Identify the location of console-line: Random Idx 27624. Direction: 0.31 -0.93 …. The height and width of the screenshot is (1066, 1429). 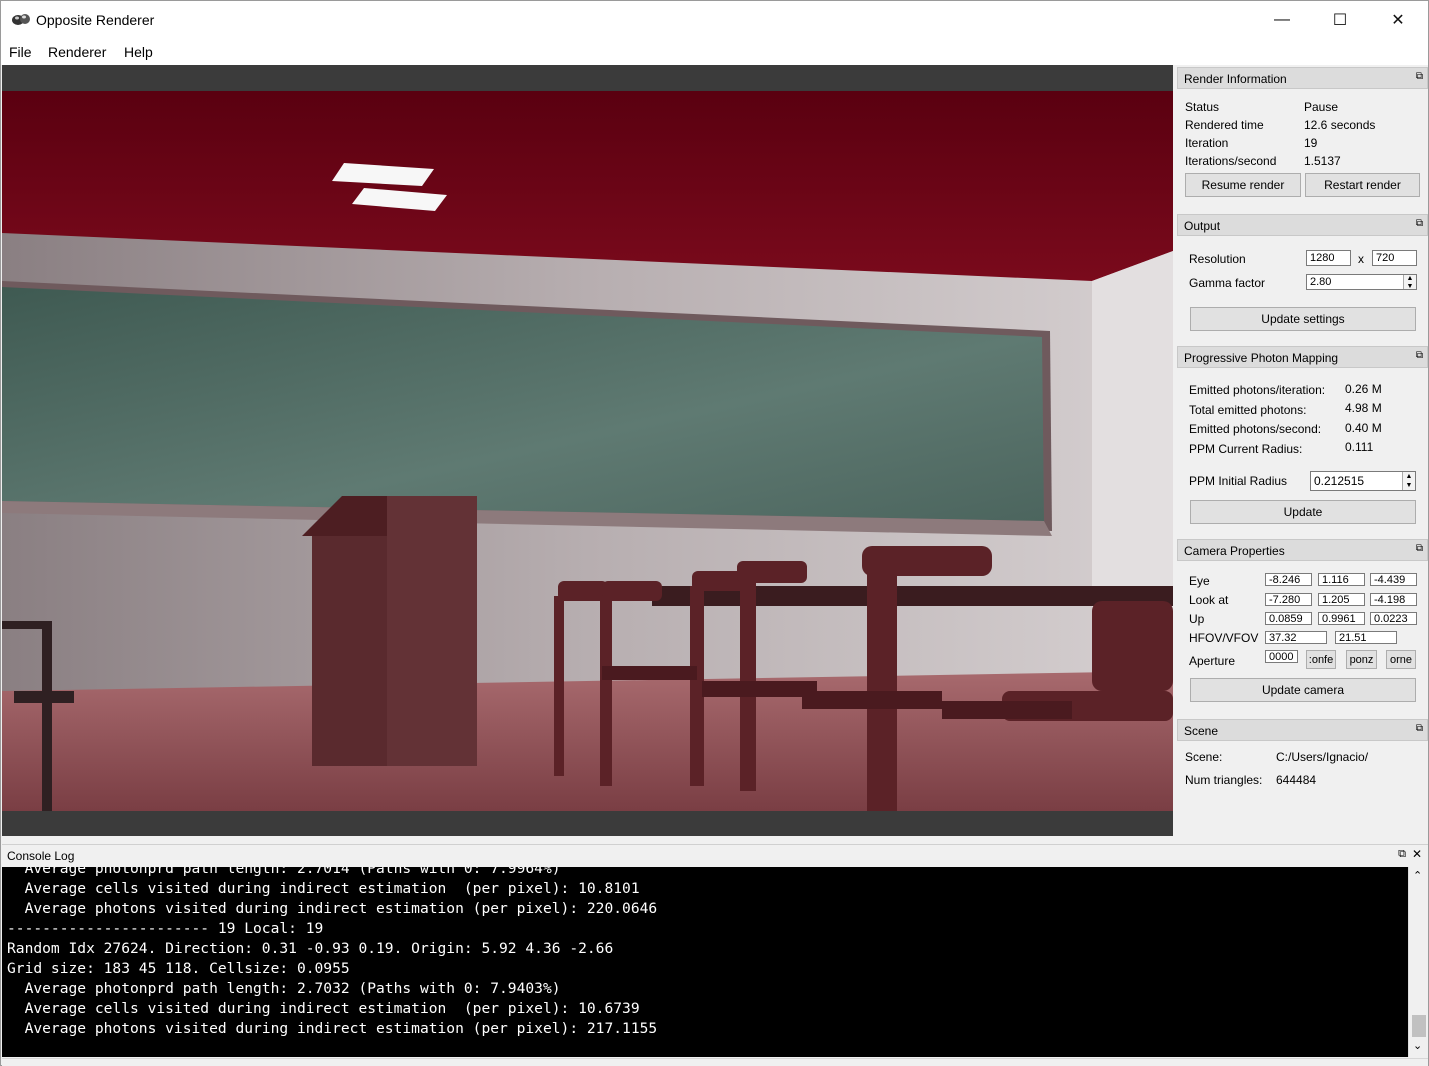
(310, 948).